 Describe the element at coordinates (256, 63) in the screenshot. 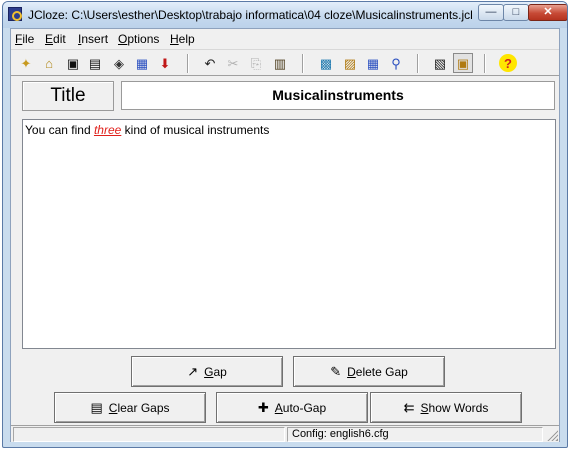

I see `copy-icon: ⎘` at that location.